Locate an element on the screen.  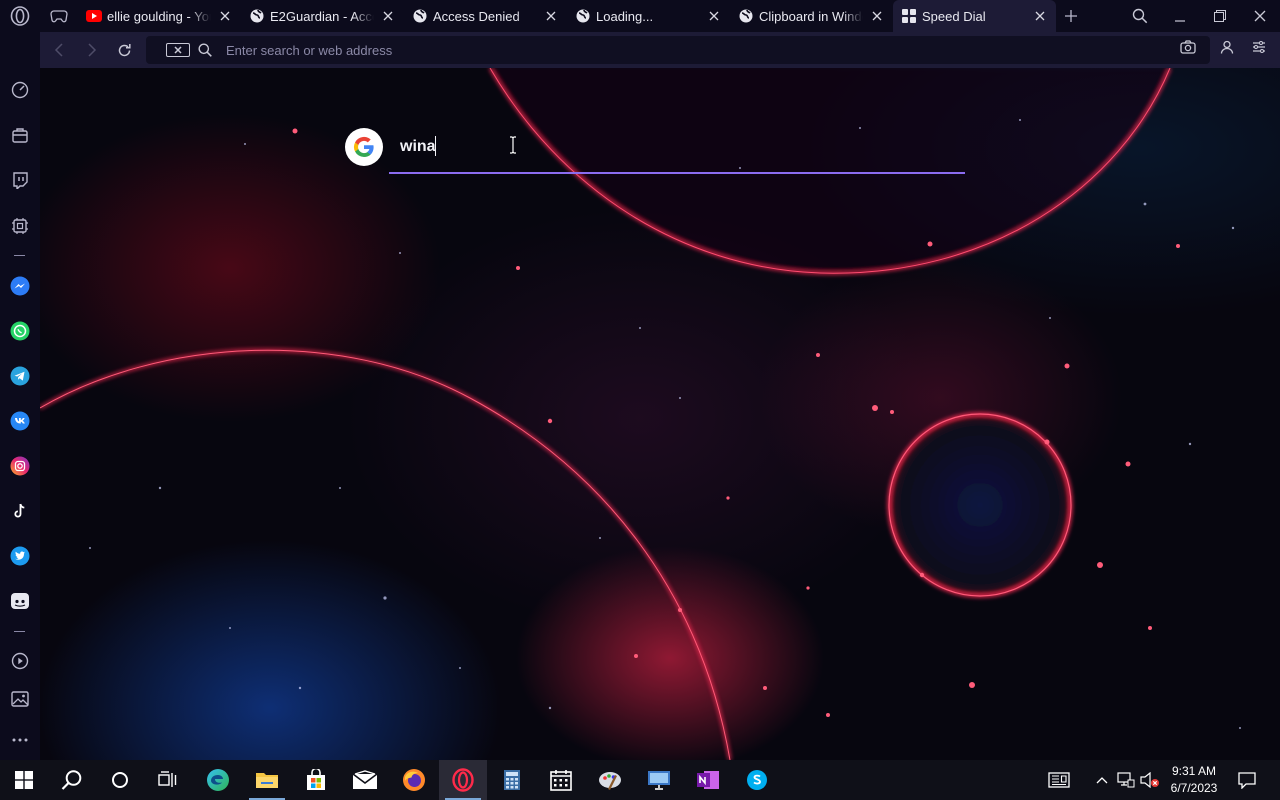
tab-title: E2Guardian - Access is located at coordinates (322, 16).